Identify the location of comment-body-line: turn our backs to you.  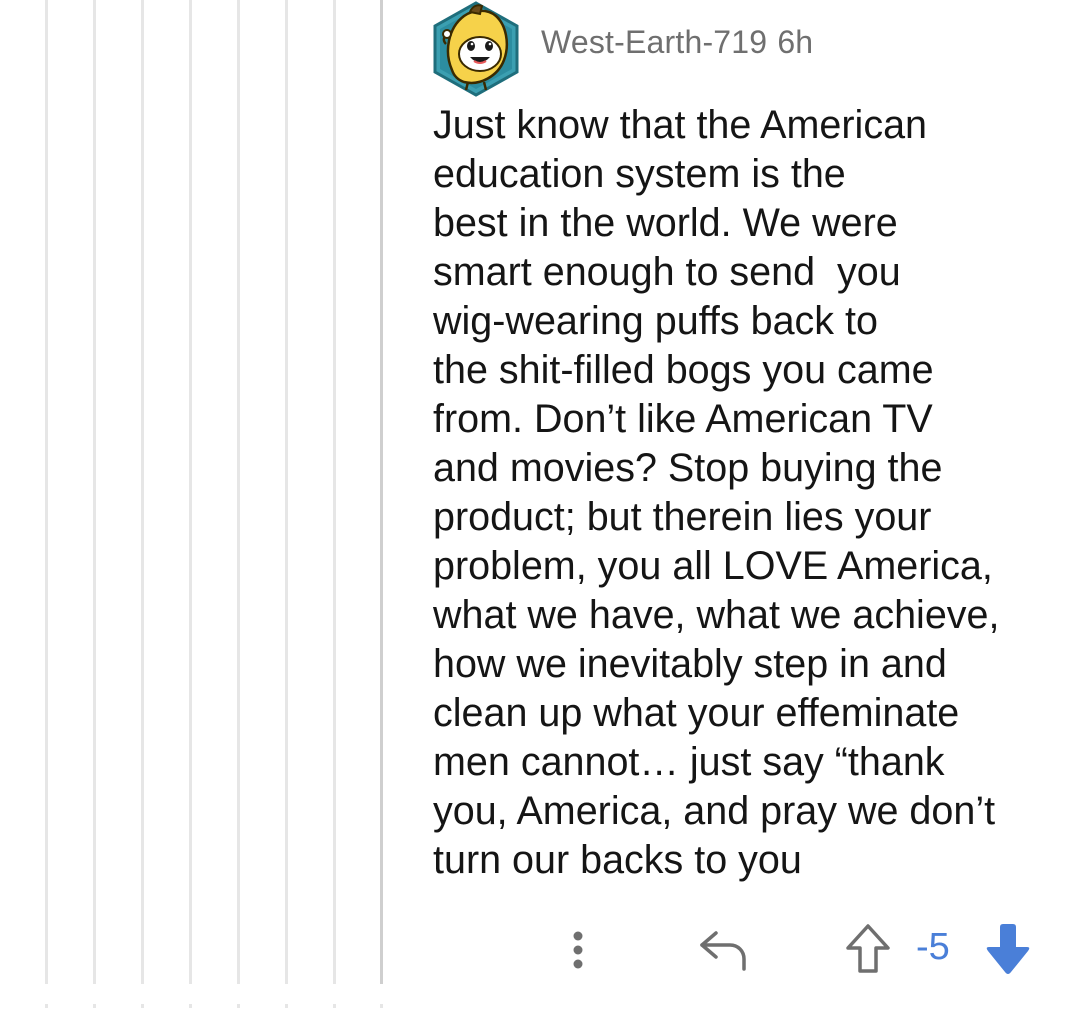
(617, 860).